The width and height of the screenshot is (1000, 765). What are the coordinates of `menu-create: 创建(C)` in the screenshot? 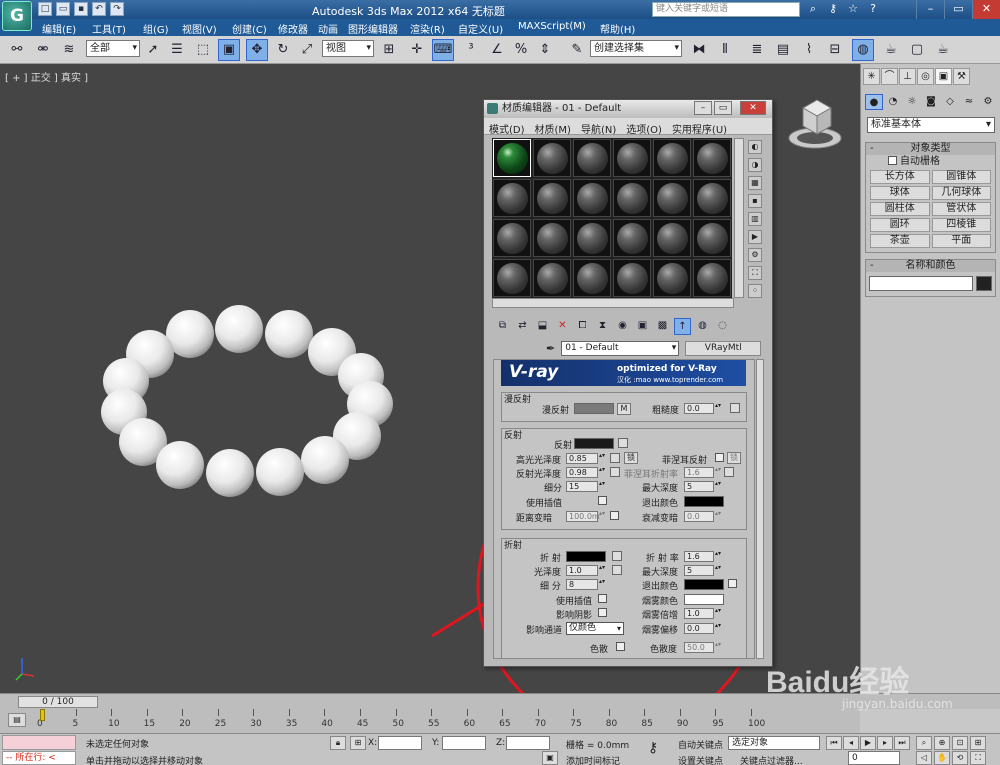 It's located at (249, 28).